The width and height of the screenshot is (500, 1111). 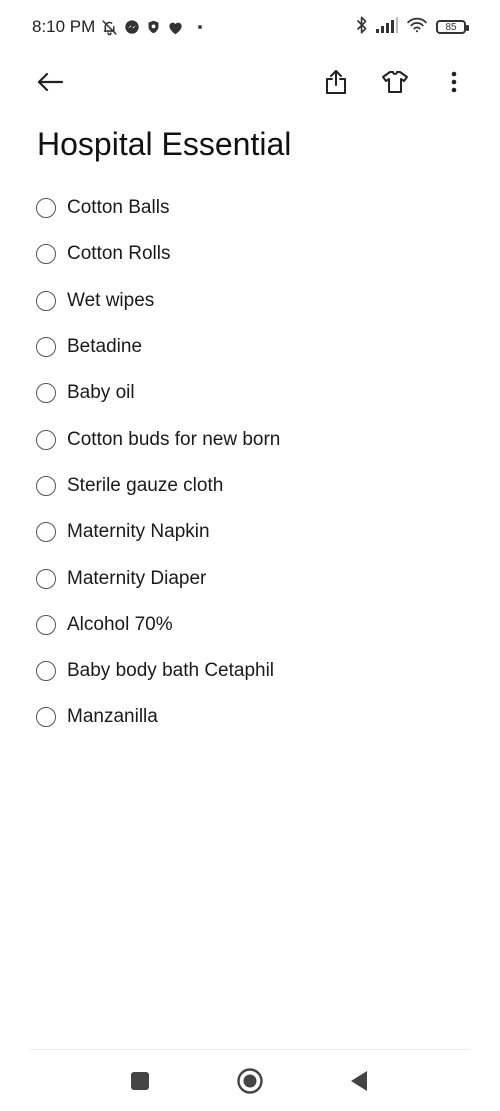 I want to click on checklist-item: Maternity Napkin, so click(x=251, y=532).